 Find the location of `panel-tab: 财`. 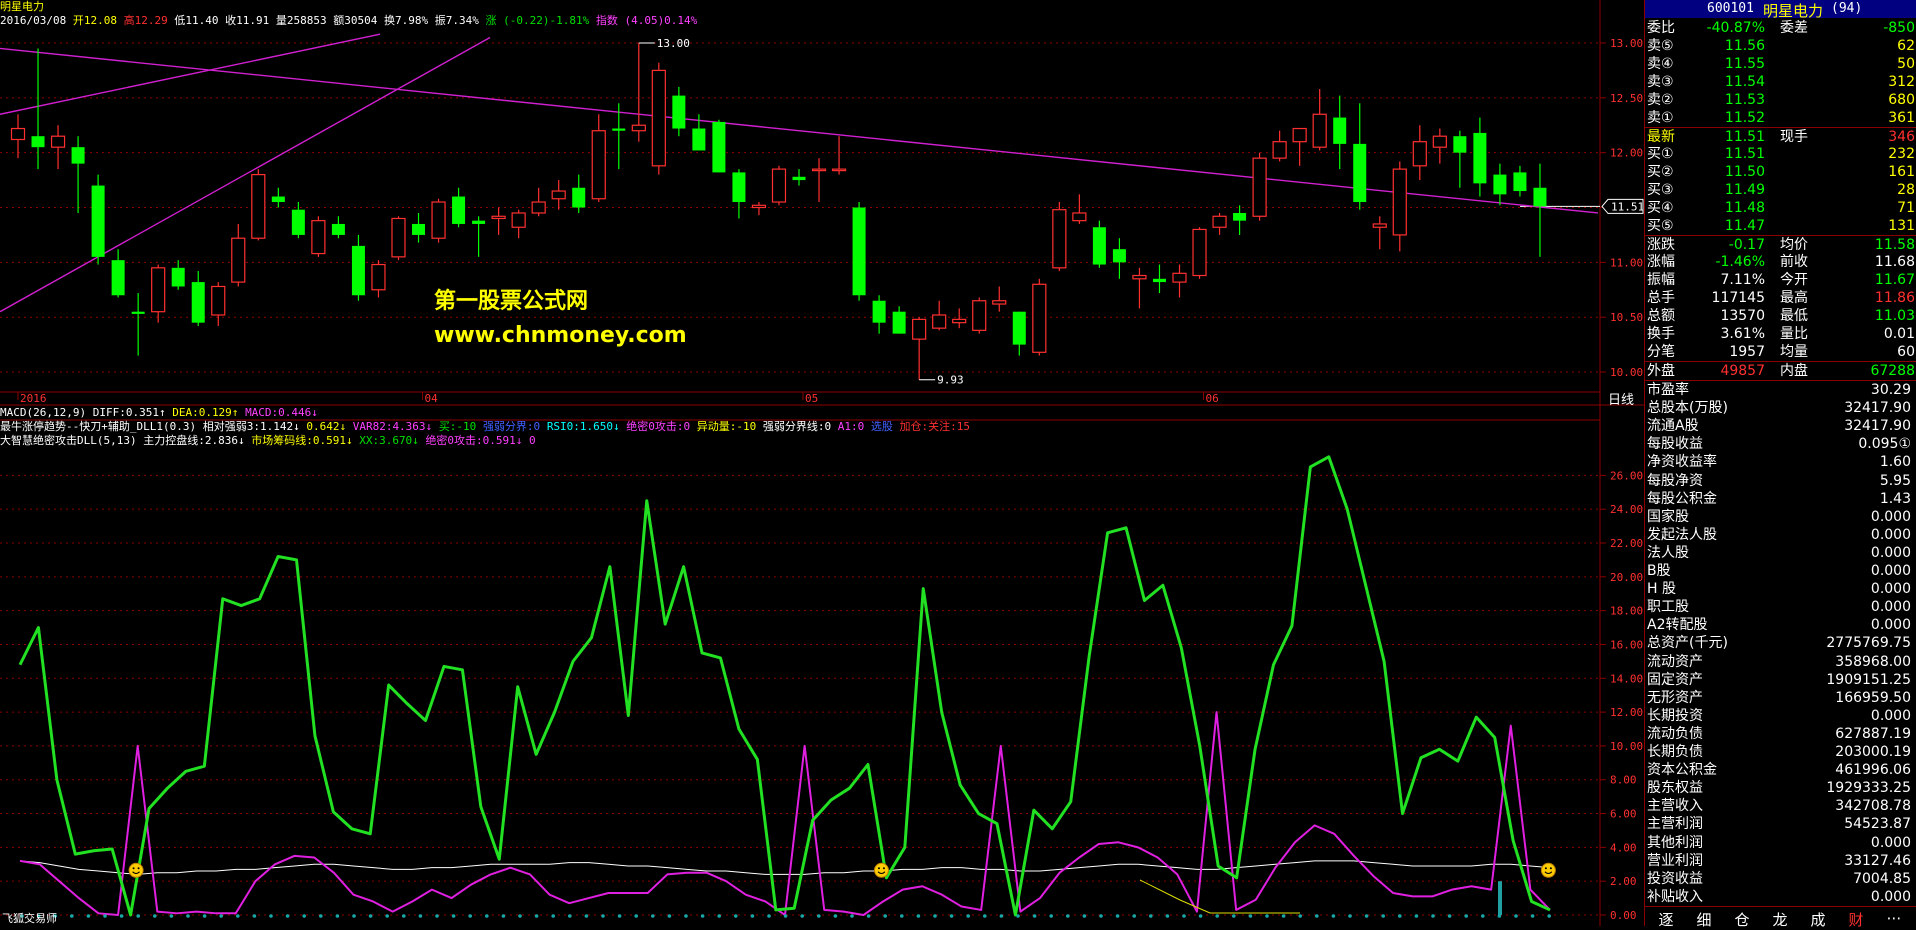

panel-tab: 财 is located at coordinates (1856, 919).